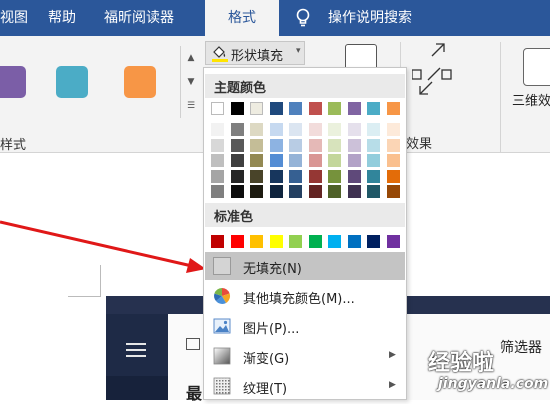 This screenshot has height=404, width=550. I want to click on shape-arrange-icon, so click(434, 72).